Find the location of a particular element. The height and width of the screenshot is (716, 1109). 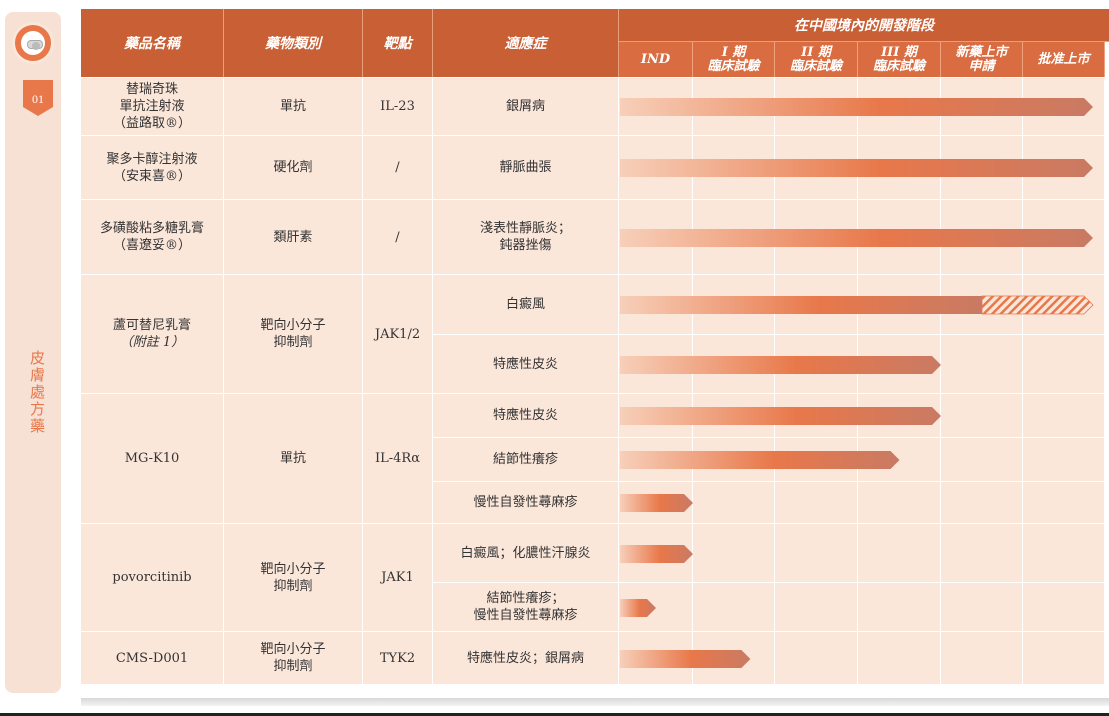

drug-target: TYK2 is located at coordinates (398, 658).